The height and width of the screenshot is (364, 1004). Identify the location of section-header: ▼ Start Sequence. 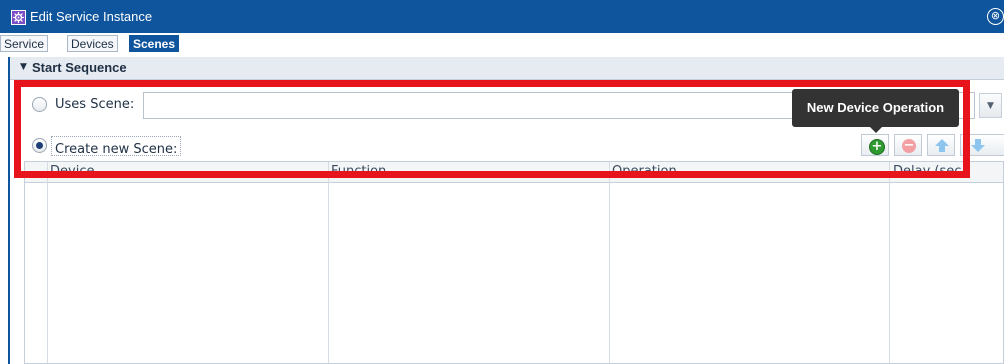
(507, 68).